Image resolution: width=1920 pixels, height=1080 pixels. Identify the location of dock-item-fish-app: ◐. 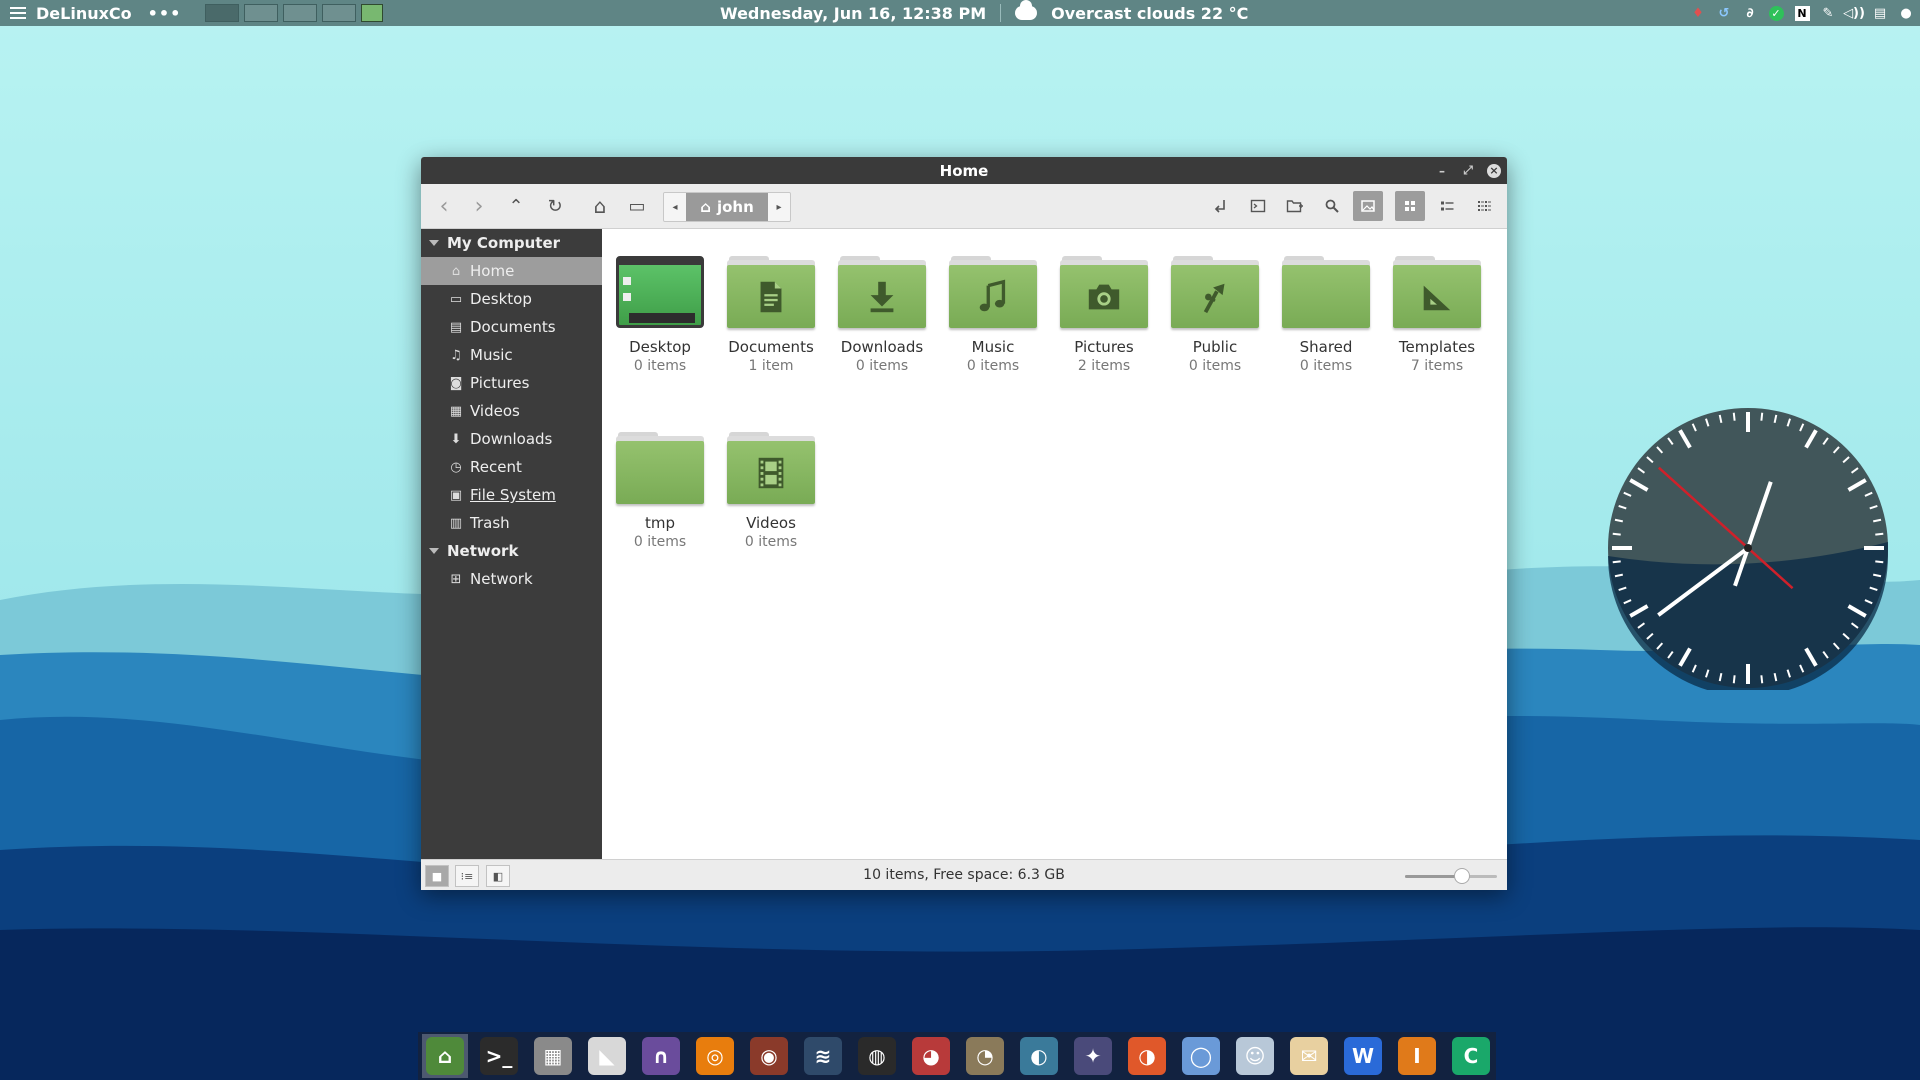
(1039, 1056).